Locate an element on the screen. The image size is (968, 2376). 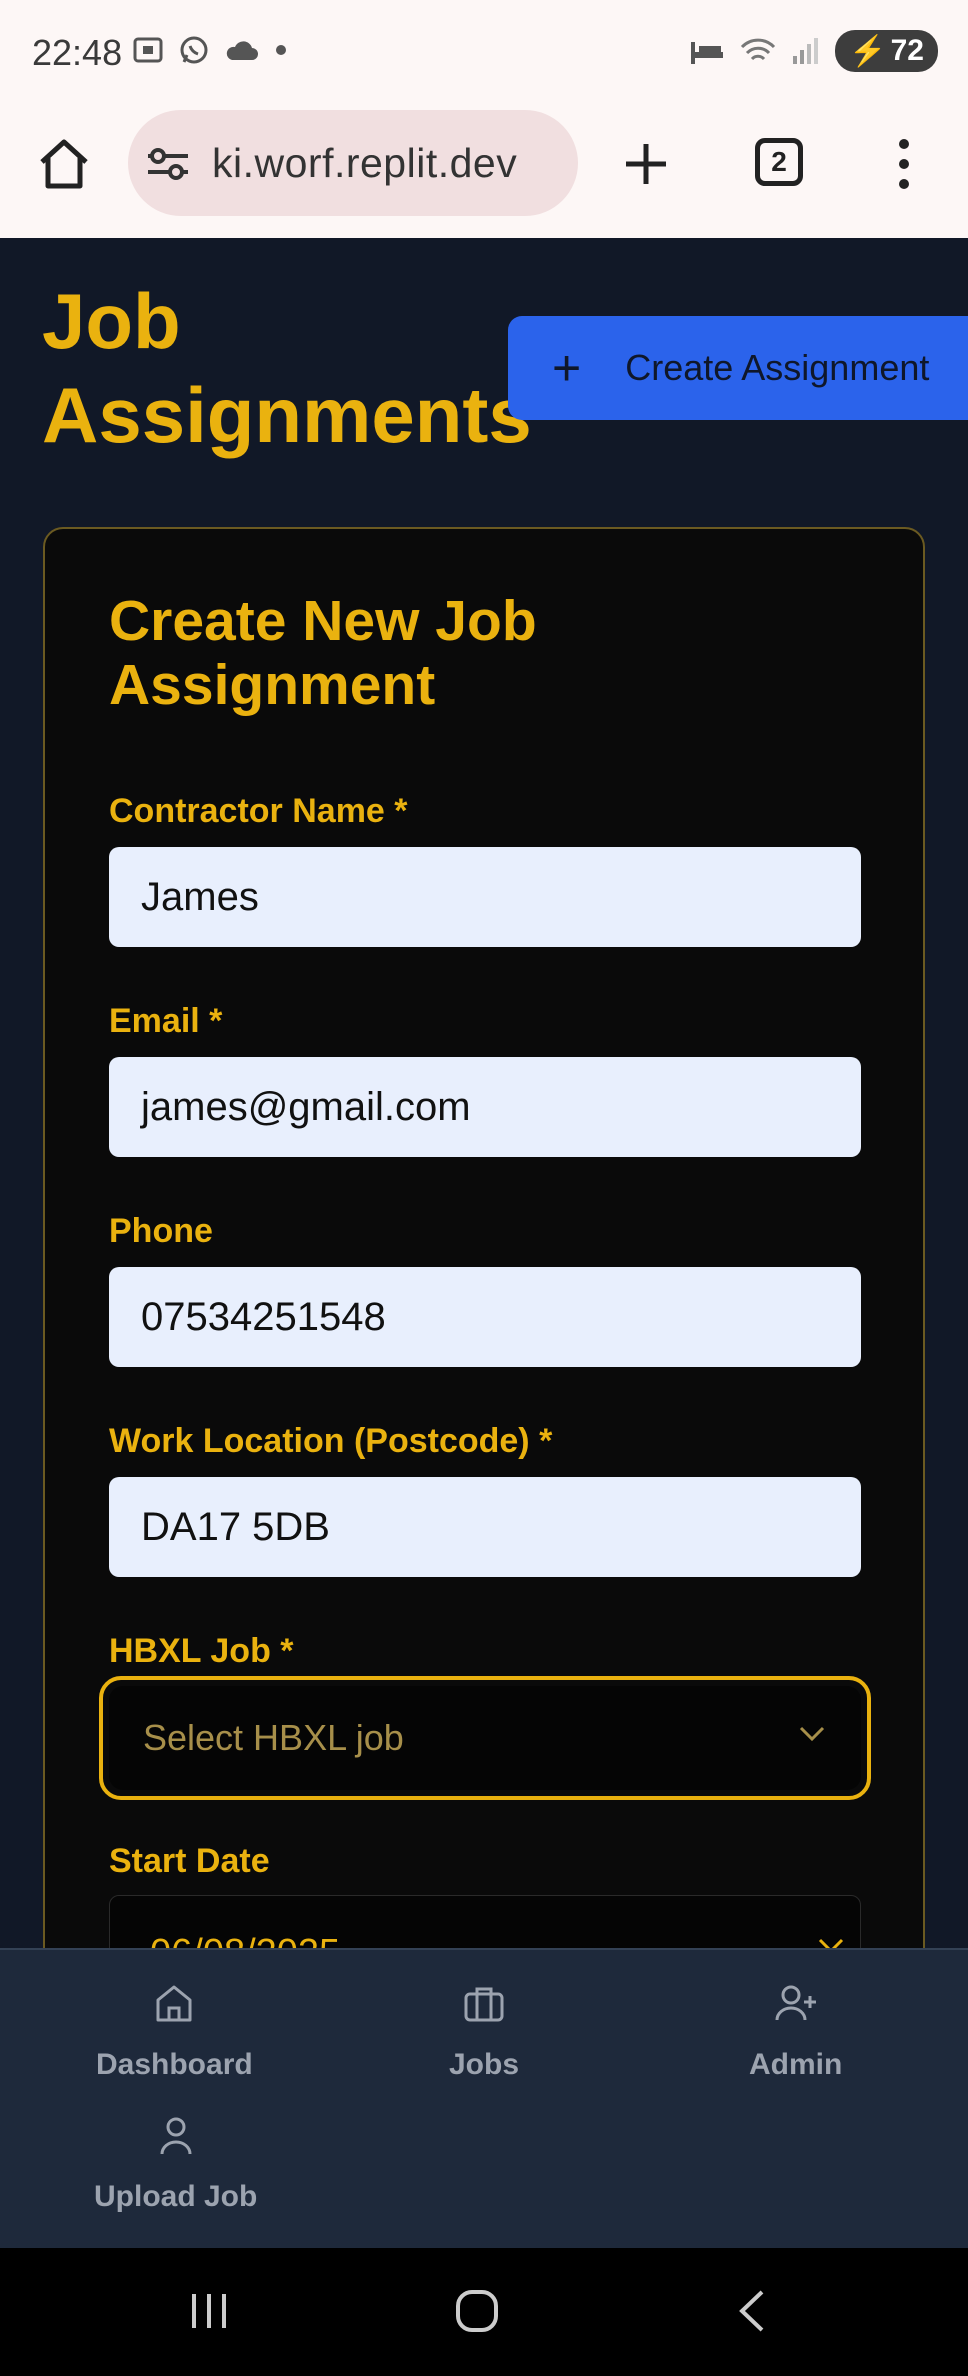
new-tab-icon is located at coordinates (646, 164).